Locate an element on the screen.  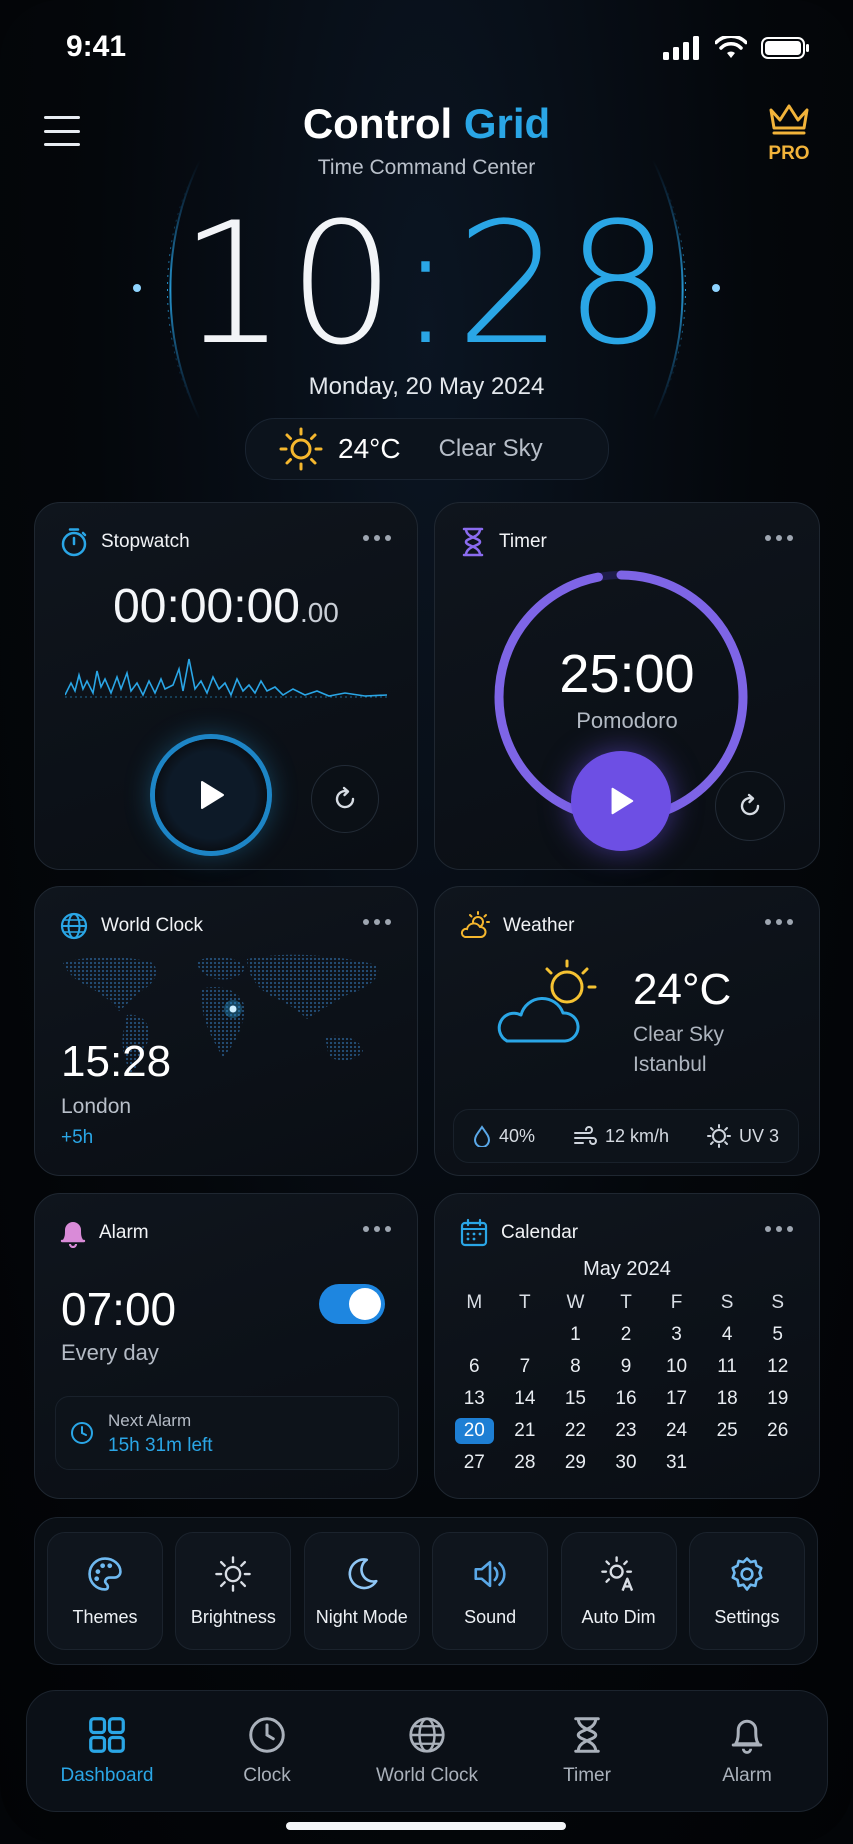
calendar-day: 4 is located at coordinates (727, 1335).